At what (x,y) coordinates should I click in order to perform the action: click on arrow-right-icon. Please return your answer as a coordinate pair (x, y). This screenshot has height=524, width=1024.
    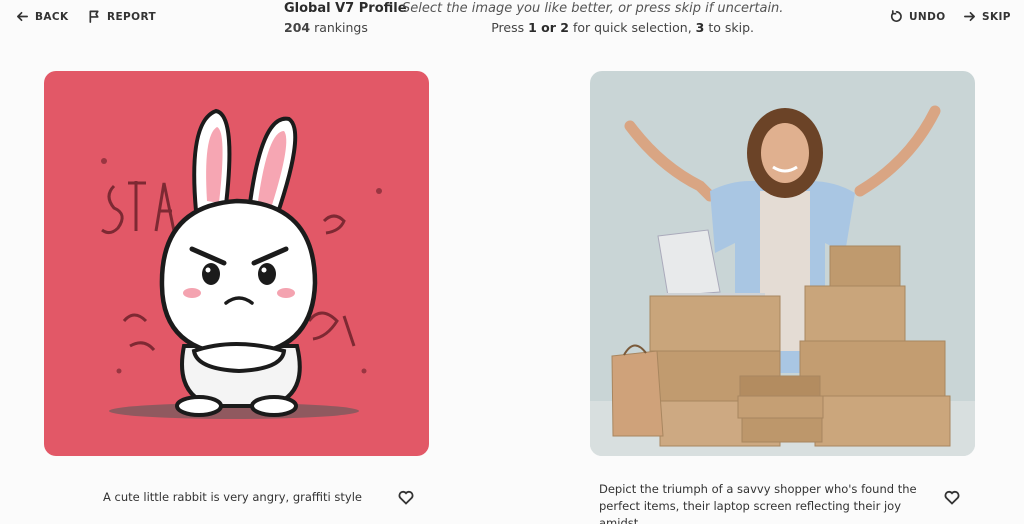
    Looking at the image, I should click on (969, 16).